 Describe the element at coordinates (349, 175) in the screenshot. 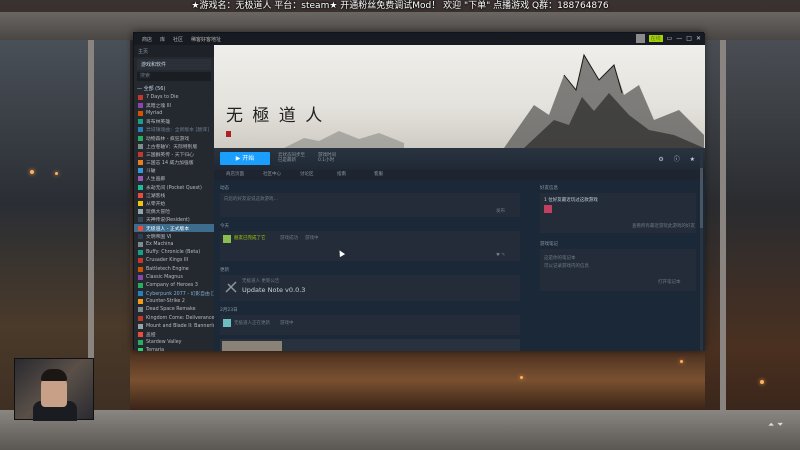

I see `tab-guides: 指南` at that location.